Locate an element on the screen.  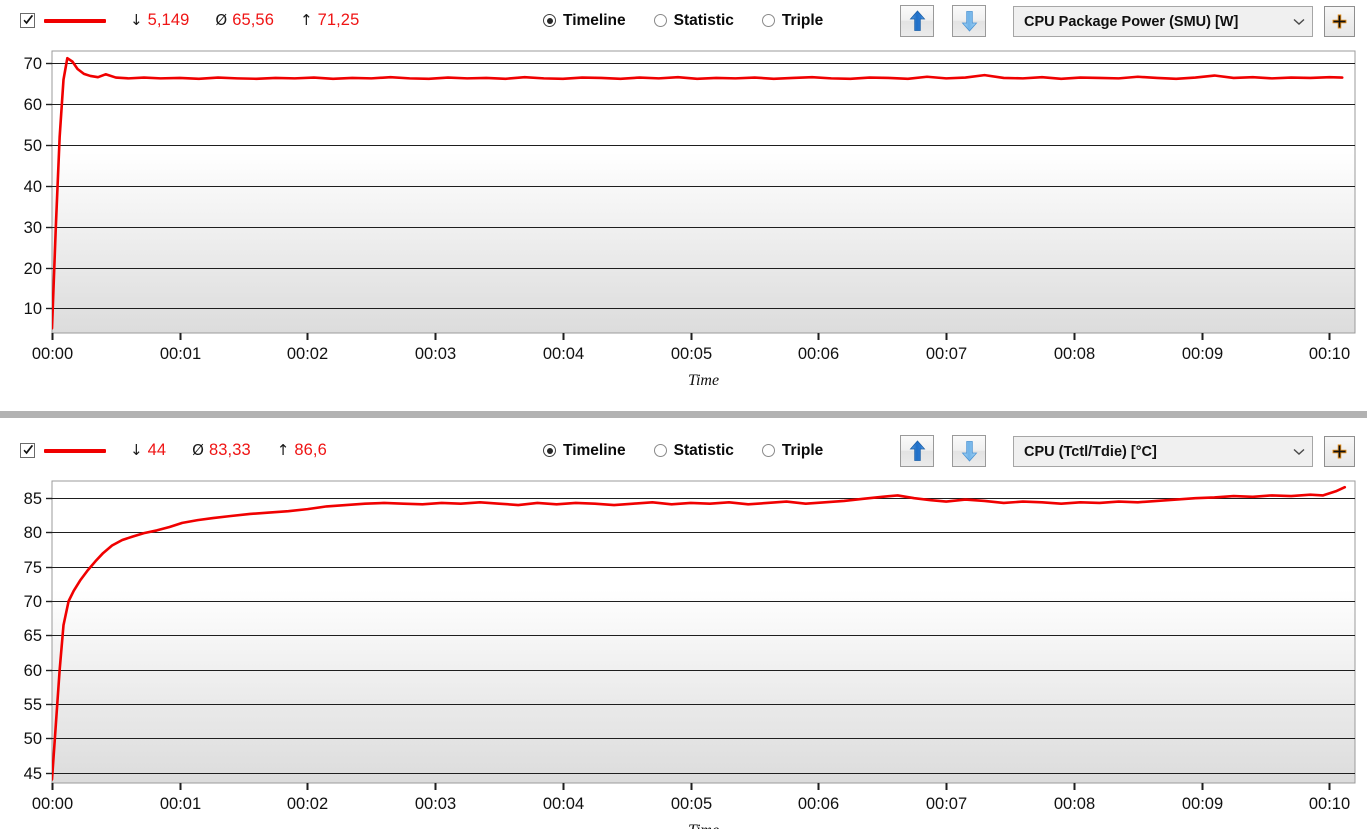
stat-minimum-value: 5,149 is located at coordinates (168, 20).